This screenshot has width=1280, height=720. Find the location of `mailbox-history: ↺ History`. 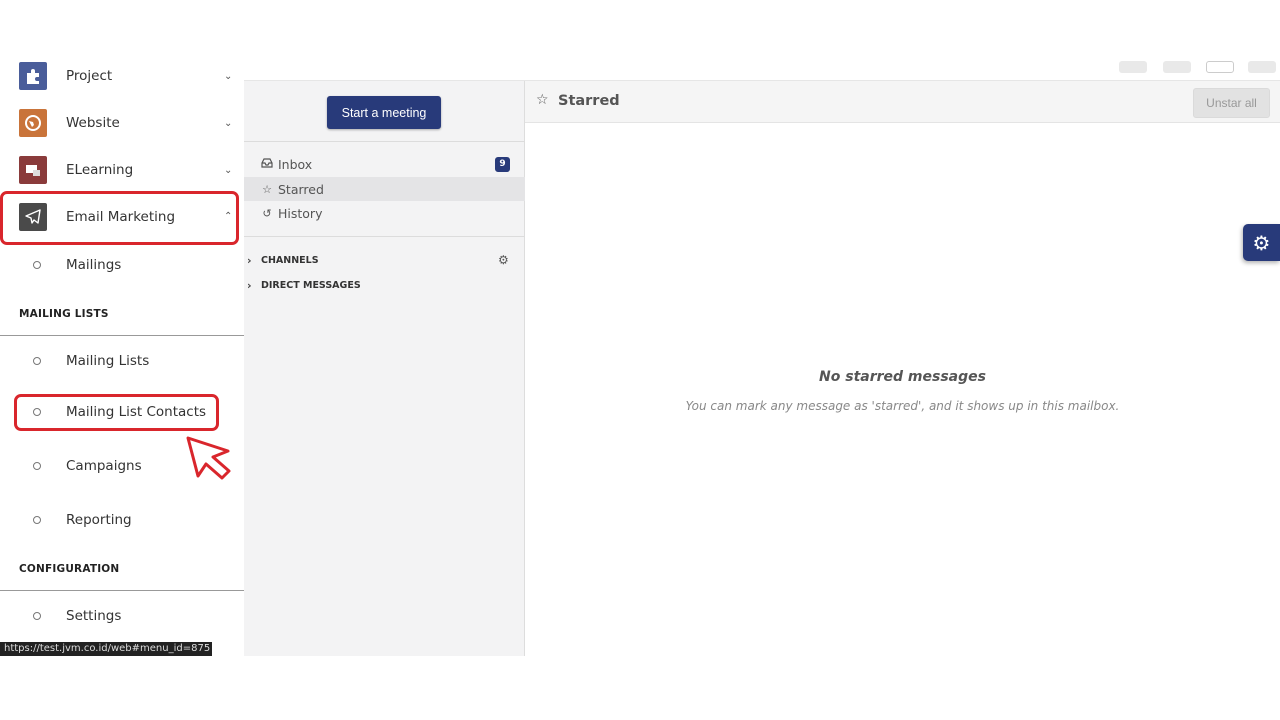

mailbox-history: ↺ History is located at coordinates (384, 213).